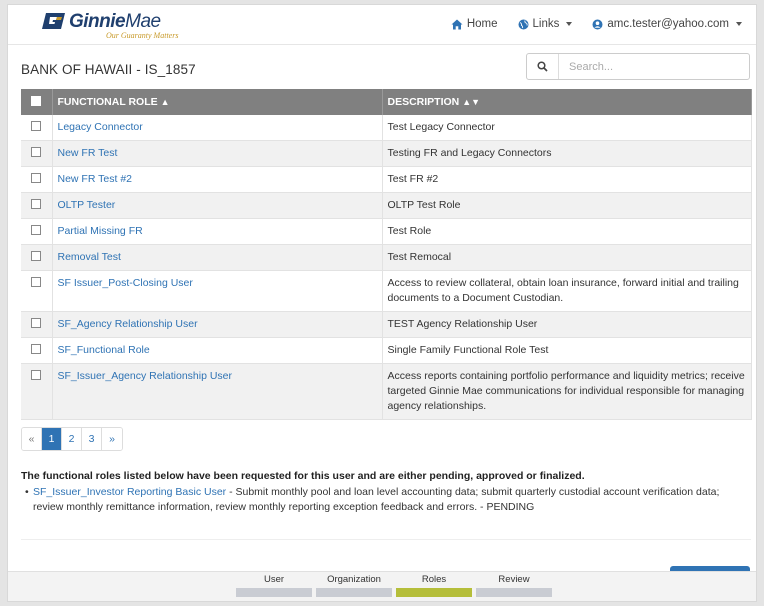  I want to click on pagination-next-button: », so click(112, 439).